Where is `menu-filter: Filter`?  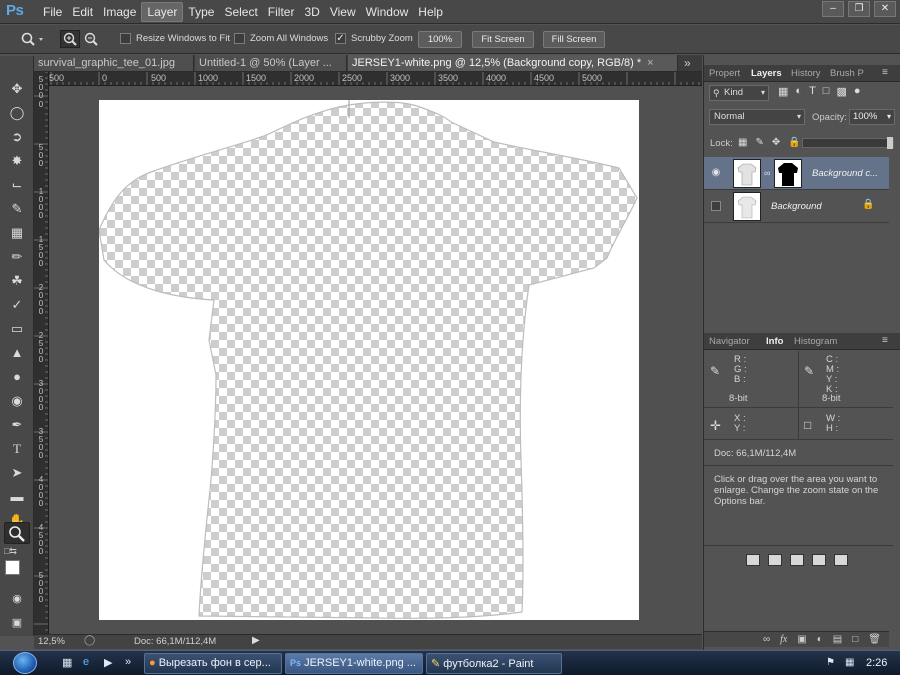
menu-filter: Filter is located at coordinates (281, 11).